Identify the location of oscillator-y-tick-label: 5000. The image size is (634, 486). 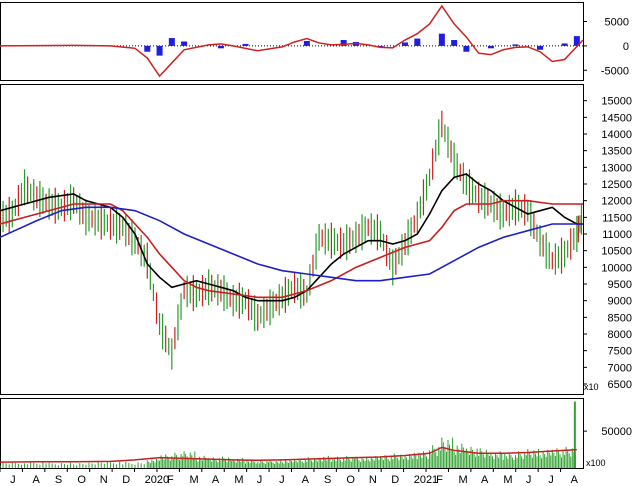
(617, 23).